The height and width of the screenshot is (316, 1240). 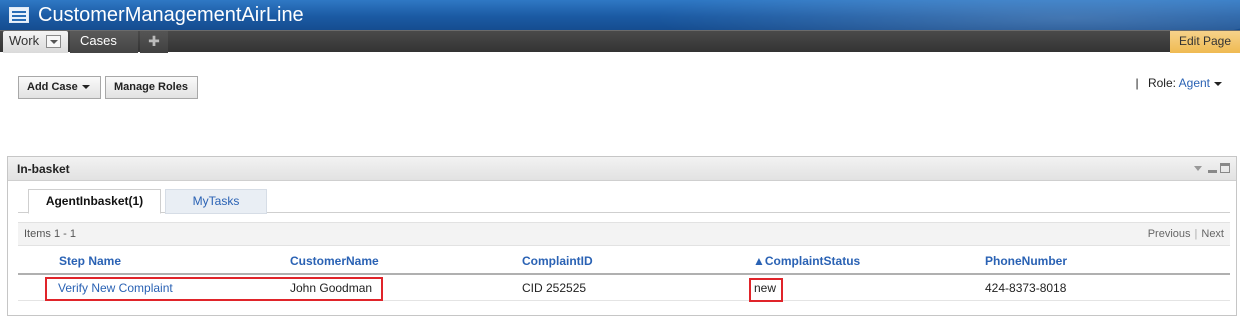 I want to click on pager: Previous | Next, so click(x=1186, y=234).